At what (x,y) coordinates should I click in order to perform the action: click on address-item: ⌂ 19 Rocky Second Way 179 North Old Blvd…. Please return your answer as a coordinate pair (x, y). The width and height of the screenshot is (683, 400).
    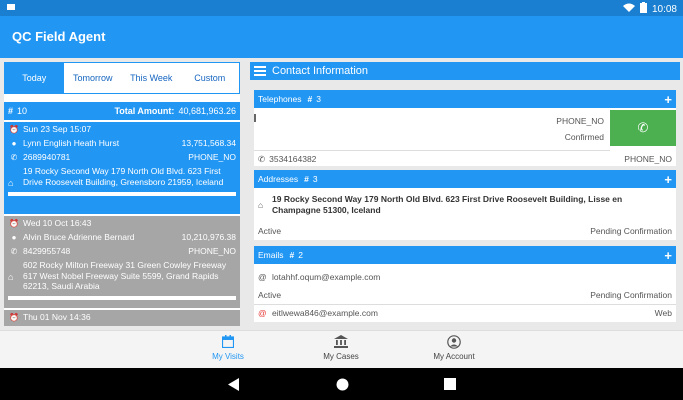
    Looking at the image, I should click on (465, 214).